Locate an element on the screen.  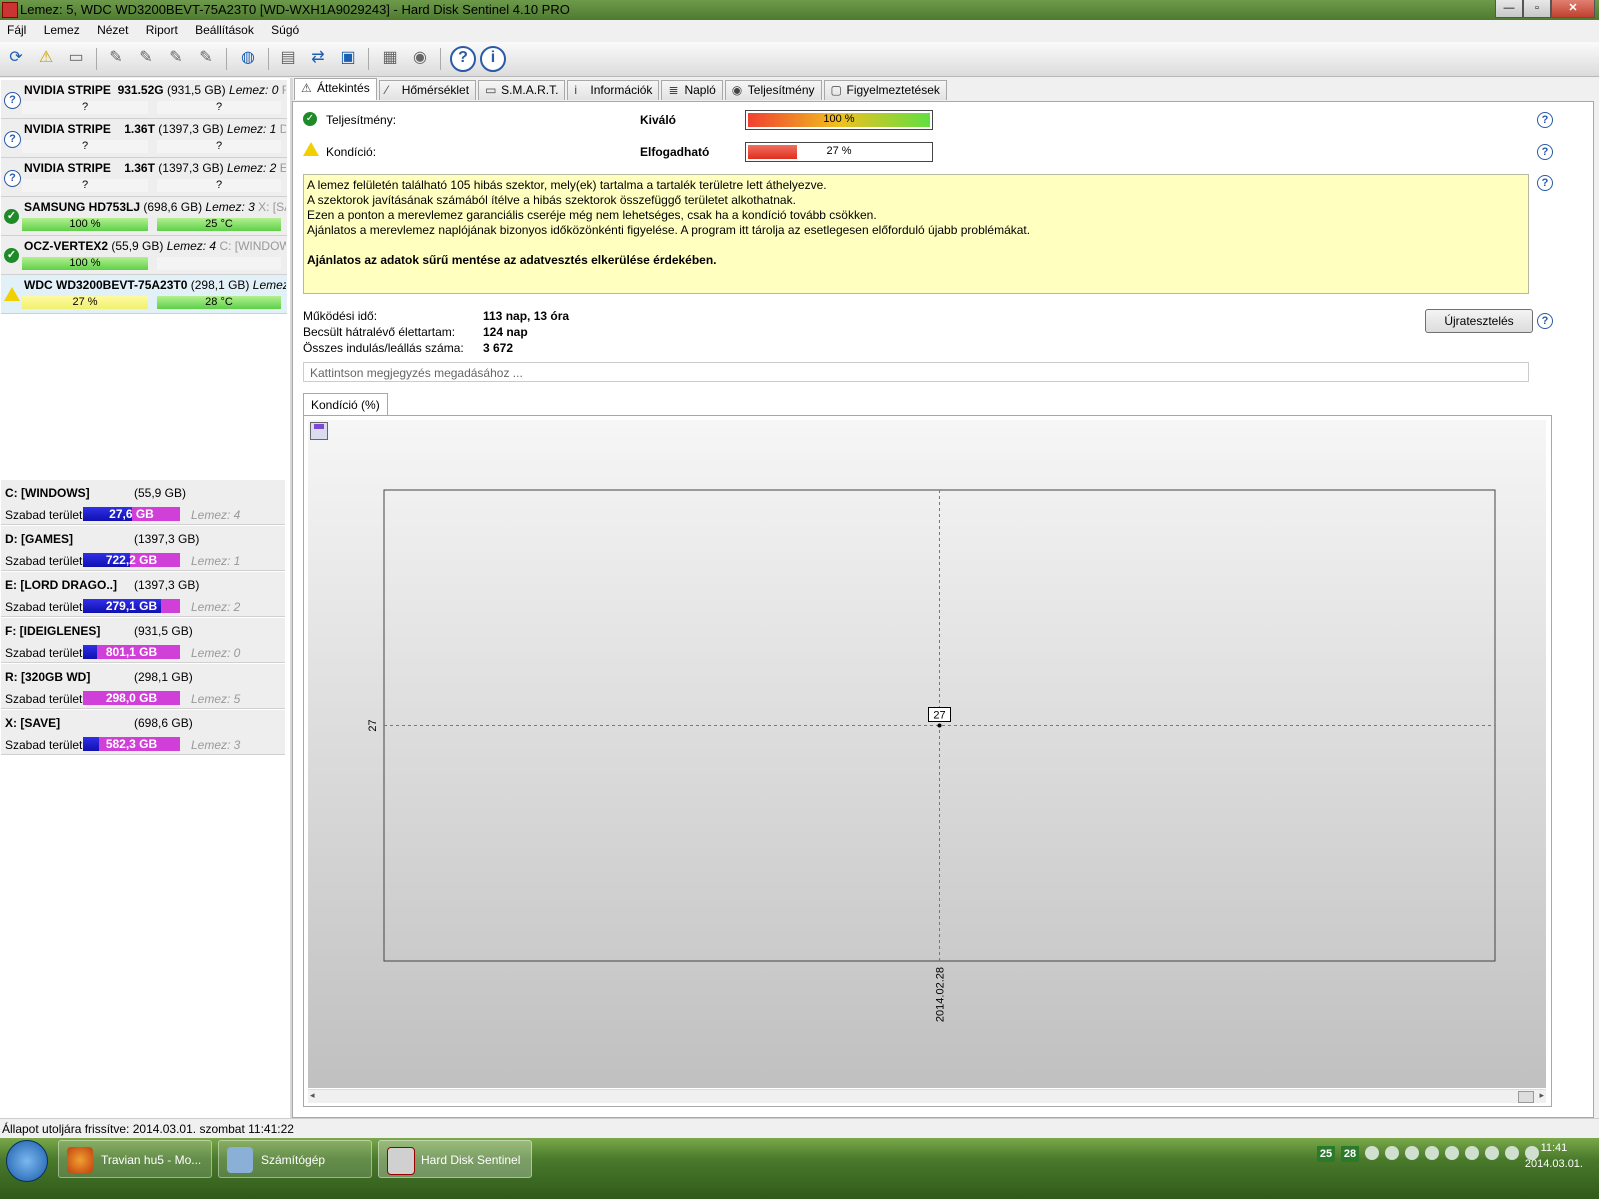
flag-icon is located at coordinates (1472, 1153).